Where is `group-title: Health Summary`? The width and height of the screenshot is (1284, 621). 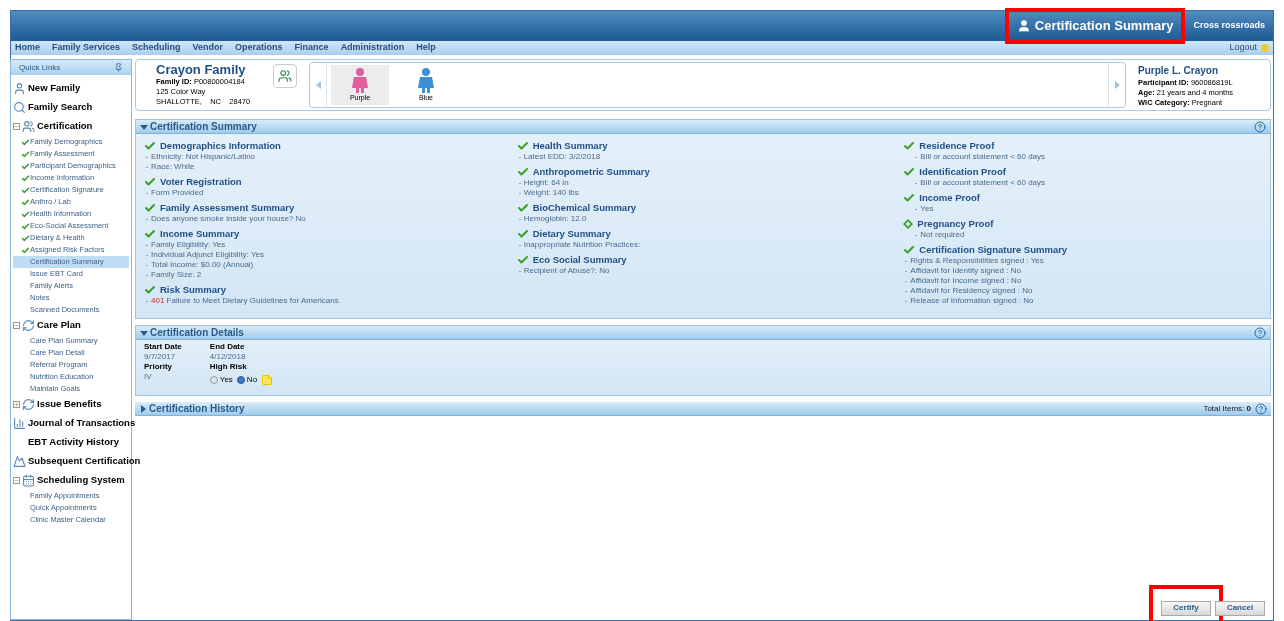
group-title: Health Summary is located at coordinates (570, 145).